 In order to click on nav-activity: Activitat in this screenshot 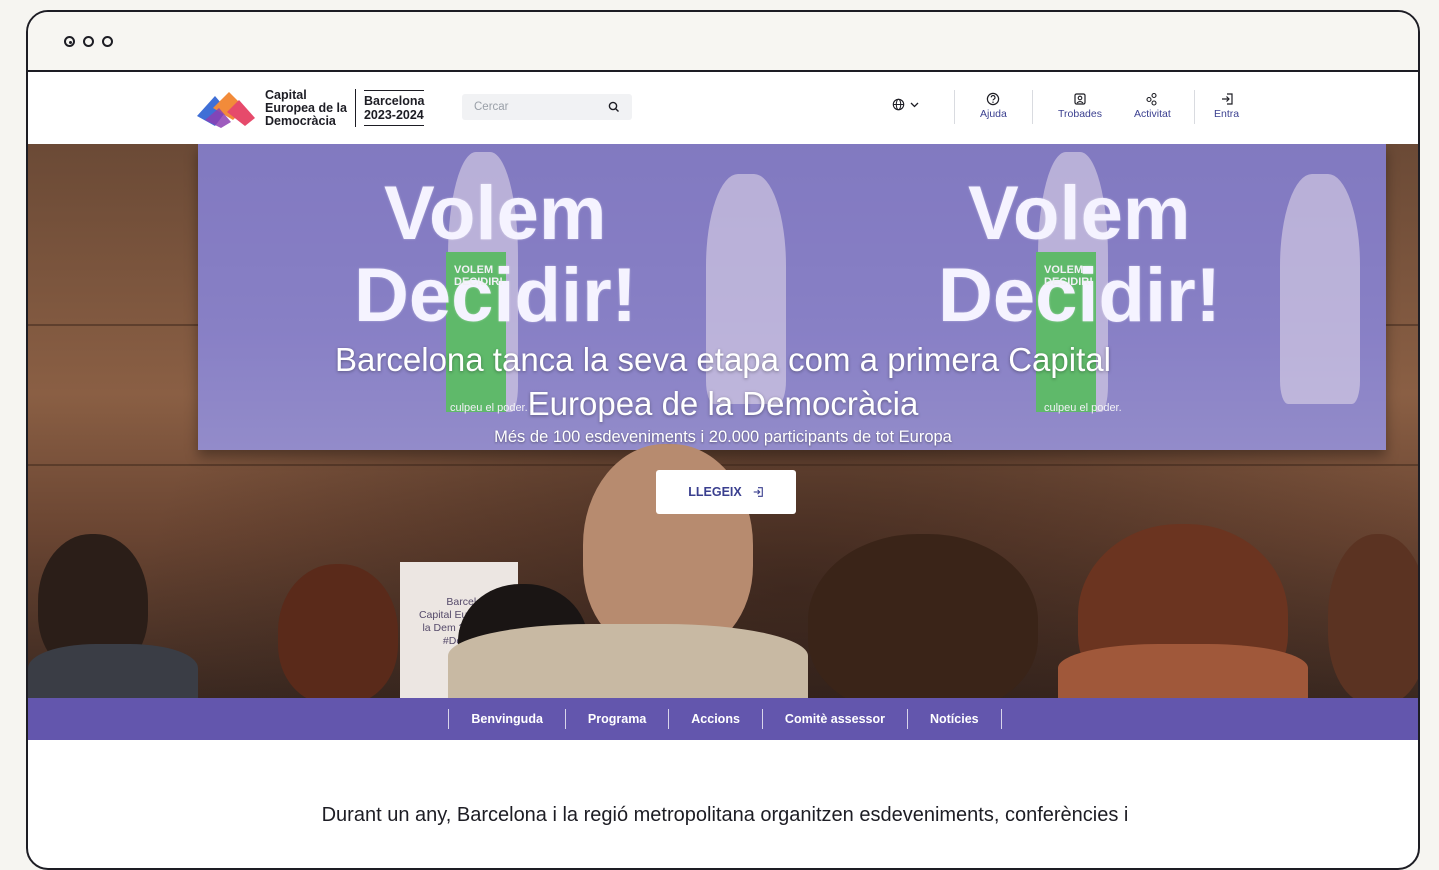, I will do `click(1152, 106)`.